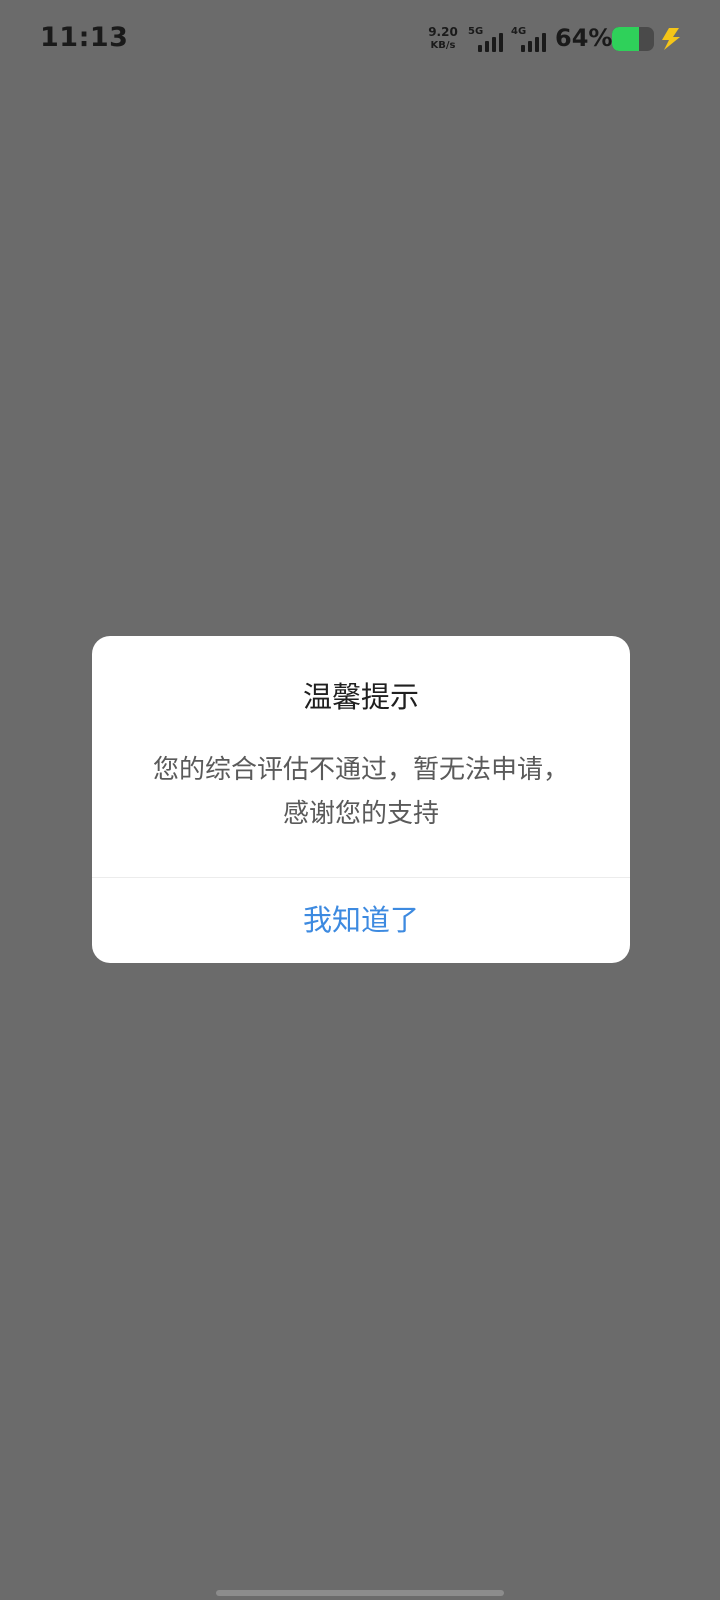 Image resolution: width=720 pixels, height=1600 pixels. What do you see at coordinates (360, 697) in the screenshot?
I see `dialog-title: 温馨提示` at bounding box center [360, 697].